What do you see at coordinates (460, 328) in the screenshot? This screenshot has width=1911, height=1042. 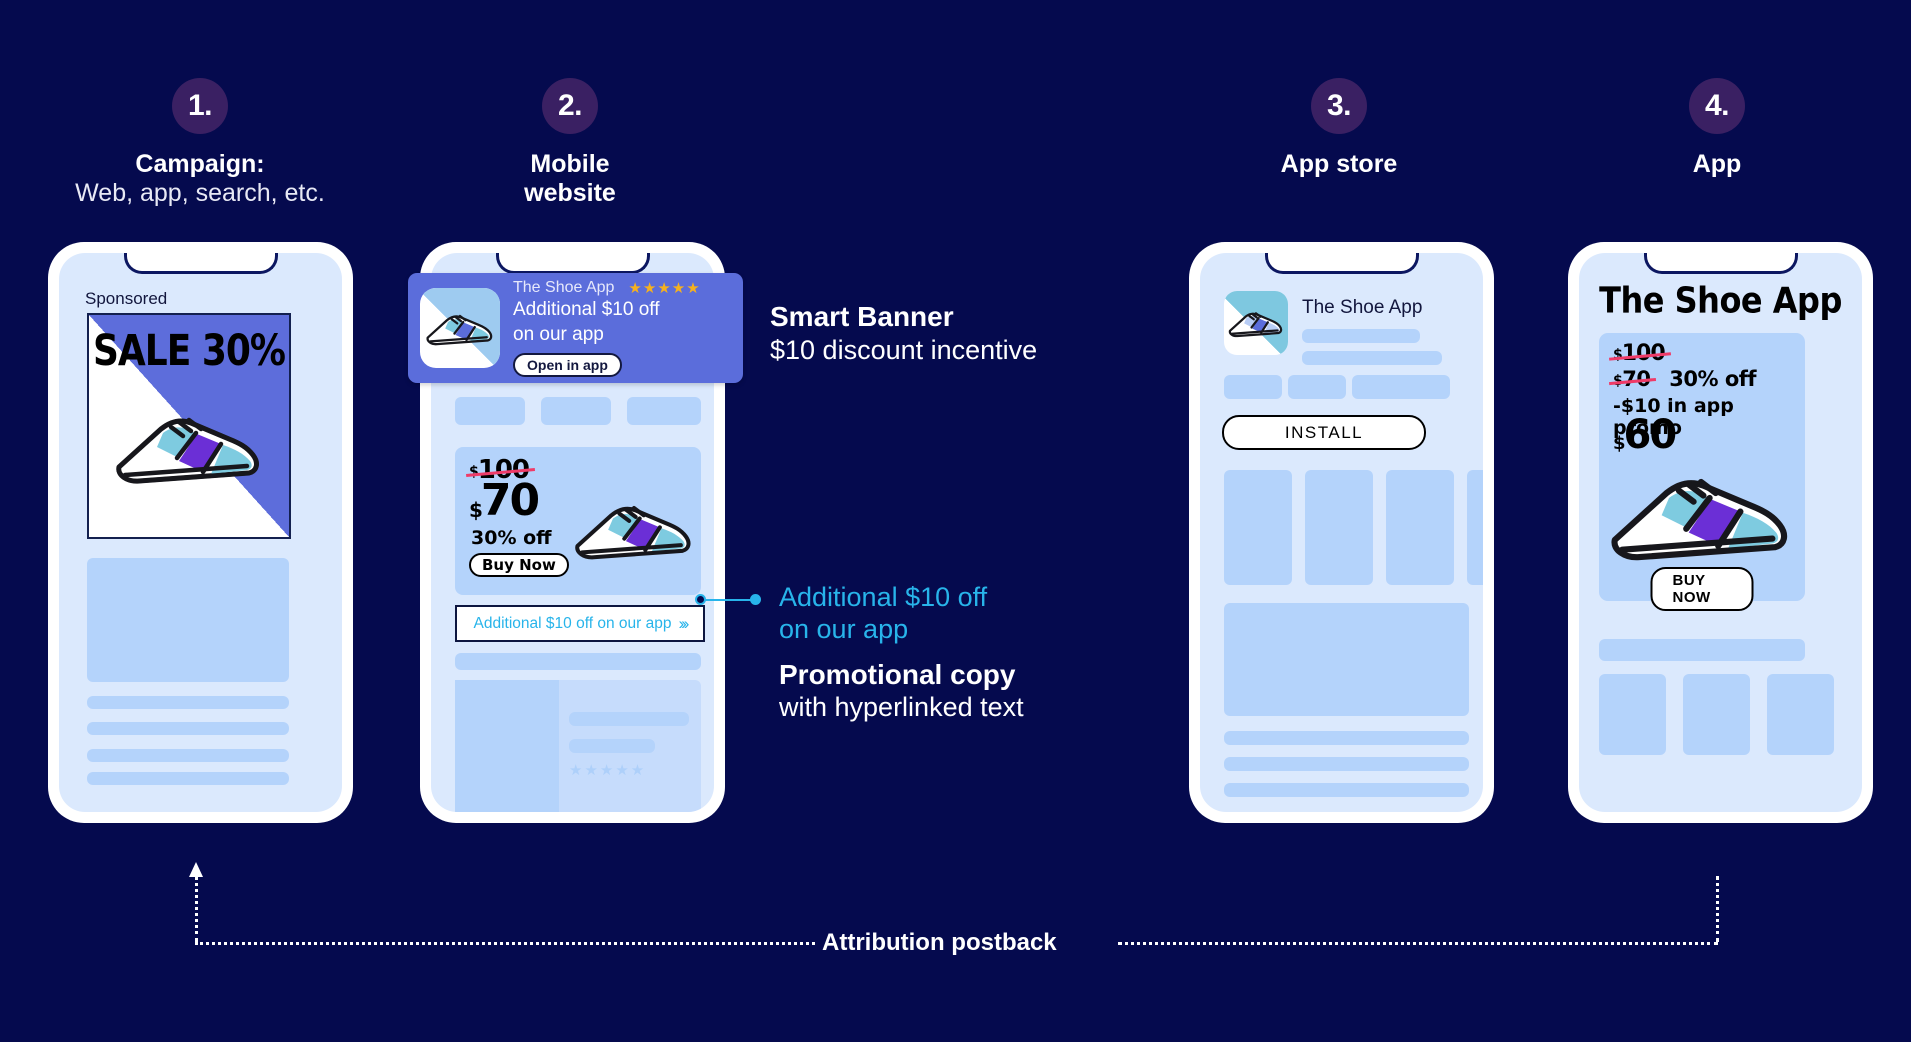 I see `app-icon` at bounding box center [460, 328].